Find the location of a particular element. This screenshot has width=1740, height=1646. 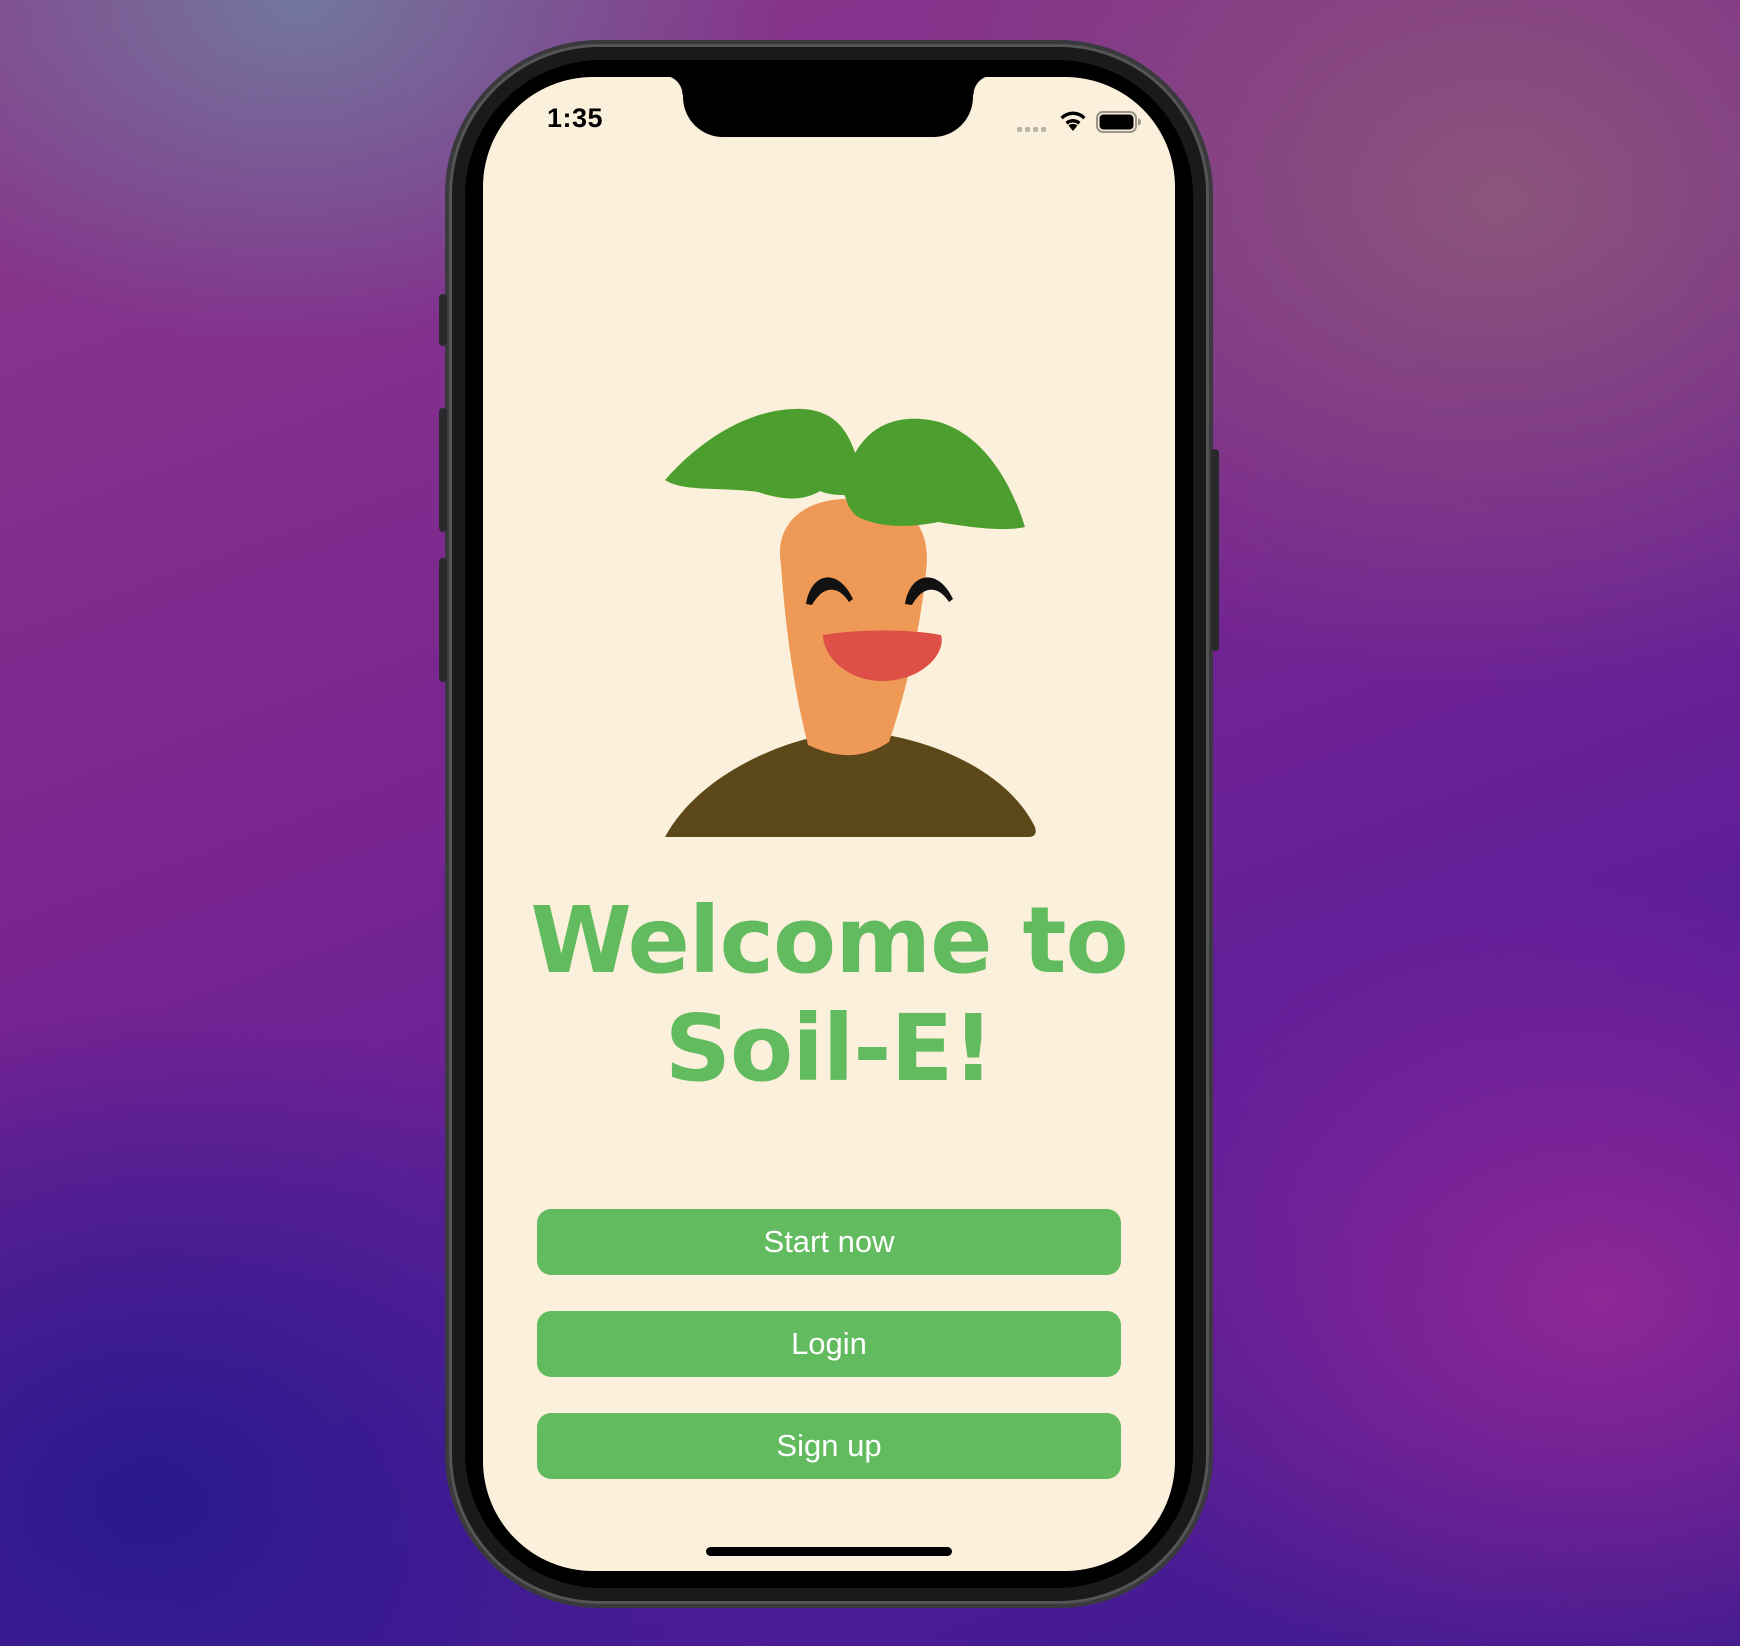

volume-down-button is located at coordinates (443, 620).